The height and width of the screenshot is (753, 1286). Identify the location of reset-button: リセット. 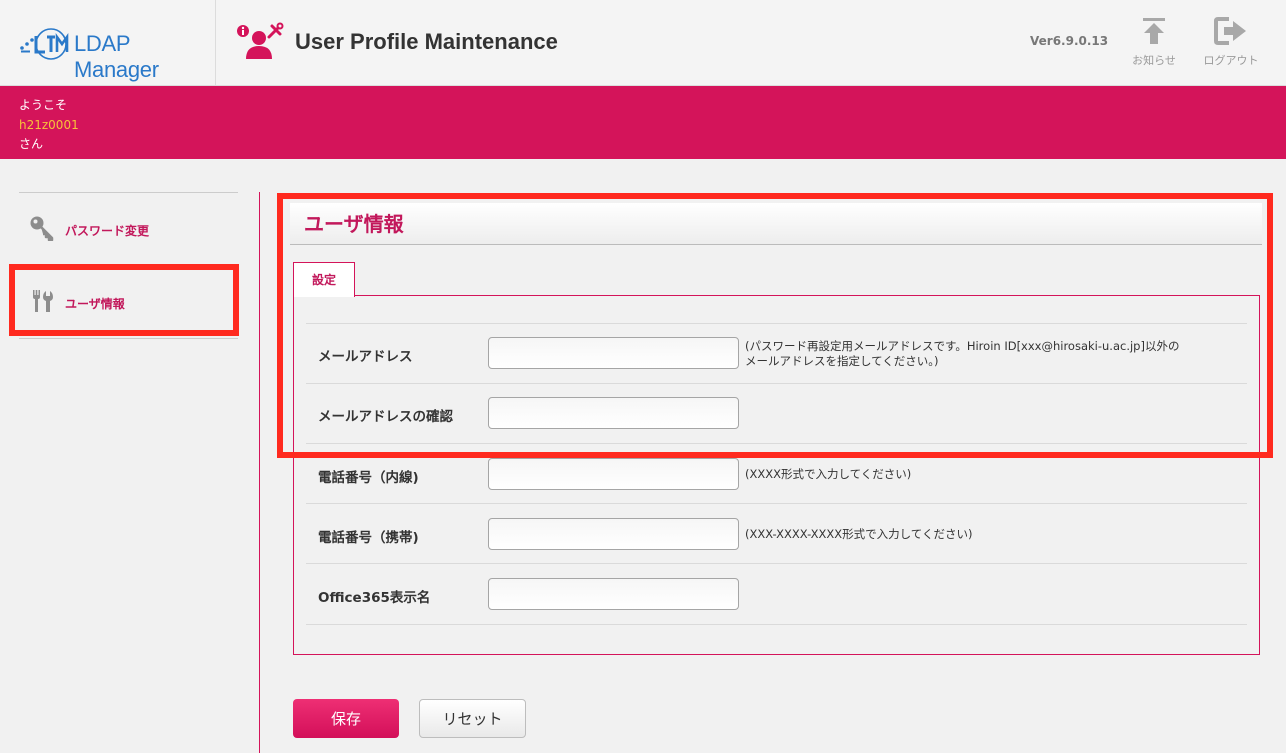
(472, 718).